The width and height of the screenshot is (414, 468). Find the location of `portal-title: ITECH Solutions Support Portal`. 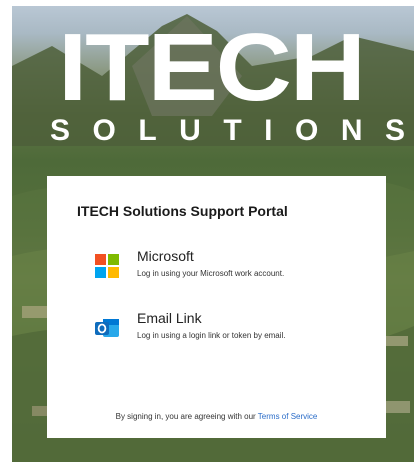

portal-title: ITECH Solutions Support Portal is located at coordinates (182, 211).